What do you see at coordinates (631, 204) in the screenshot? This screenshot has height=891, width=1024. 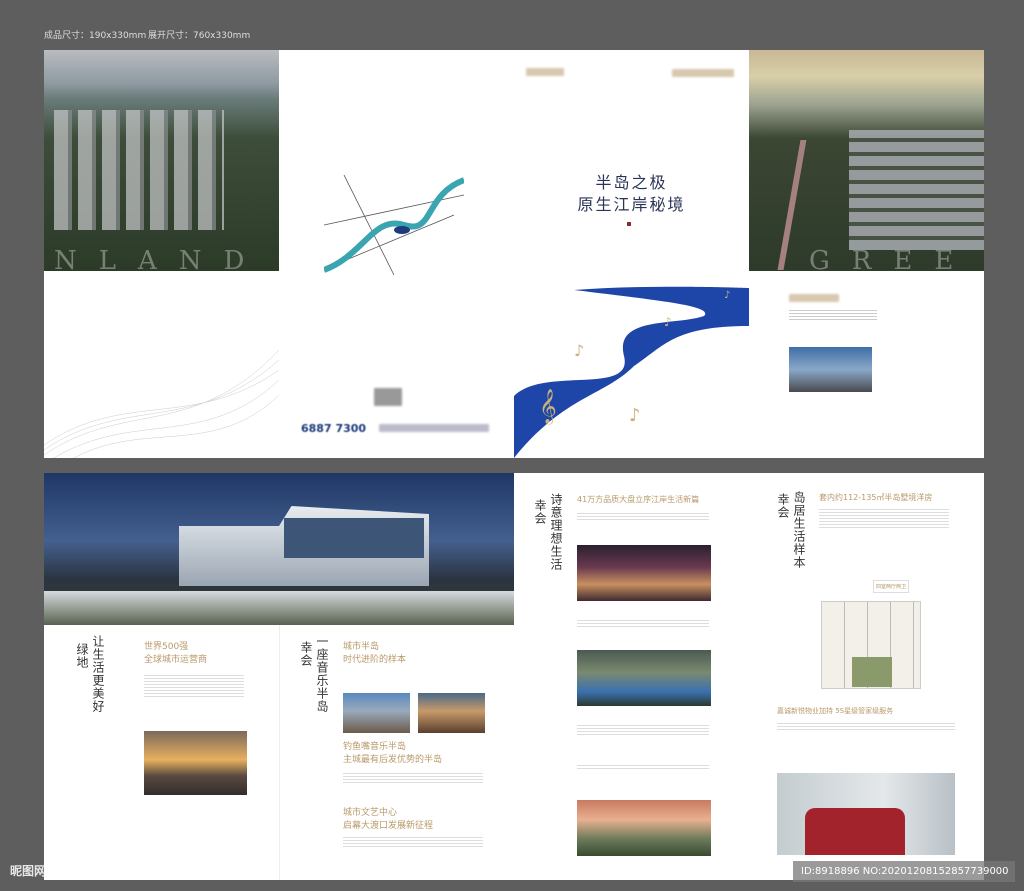 I see `cover-title-line2: 原生江岸秘境` at bounding box center [631, 204].